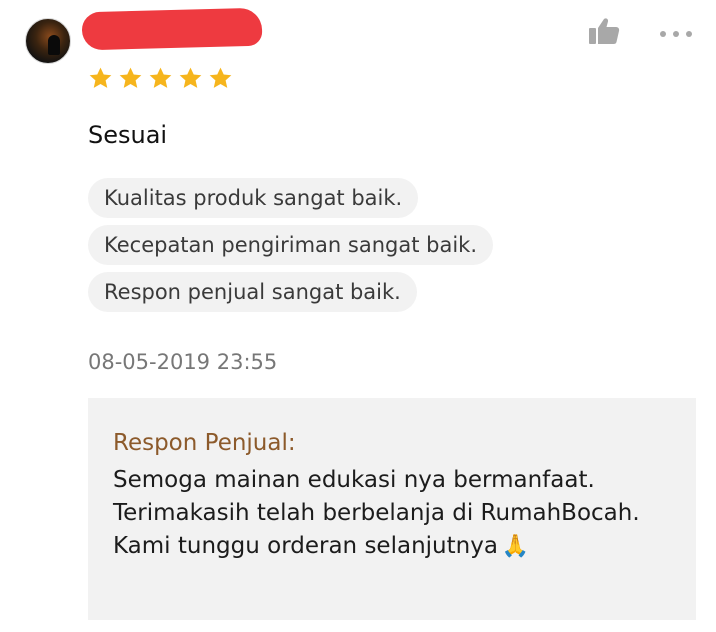  Describe the element at coordinates (128, 135) in the screenshot. I see `review-text: Sesuai` at that location.